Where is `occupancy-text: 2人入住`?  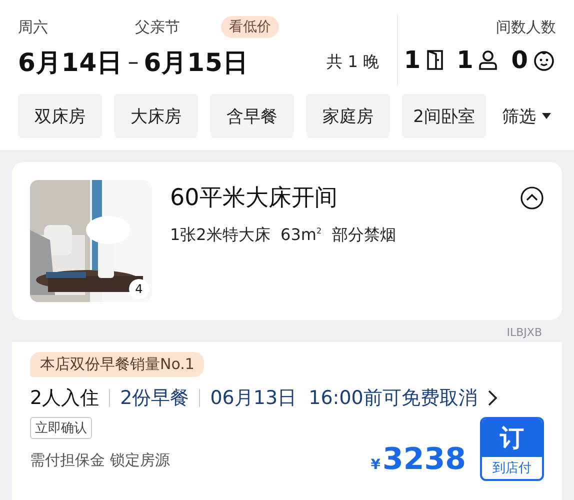
occupancy-text: 2人入住 is located at coordinates (65, 398).